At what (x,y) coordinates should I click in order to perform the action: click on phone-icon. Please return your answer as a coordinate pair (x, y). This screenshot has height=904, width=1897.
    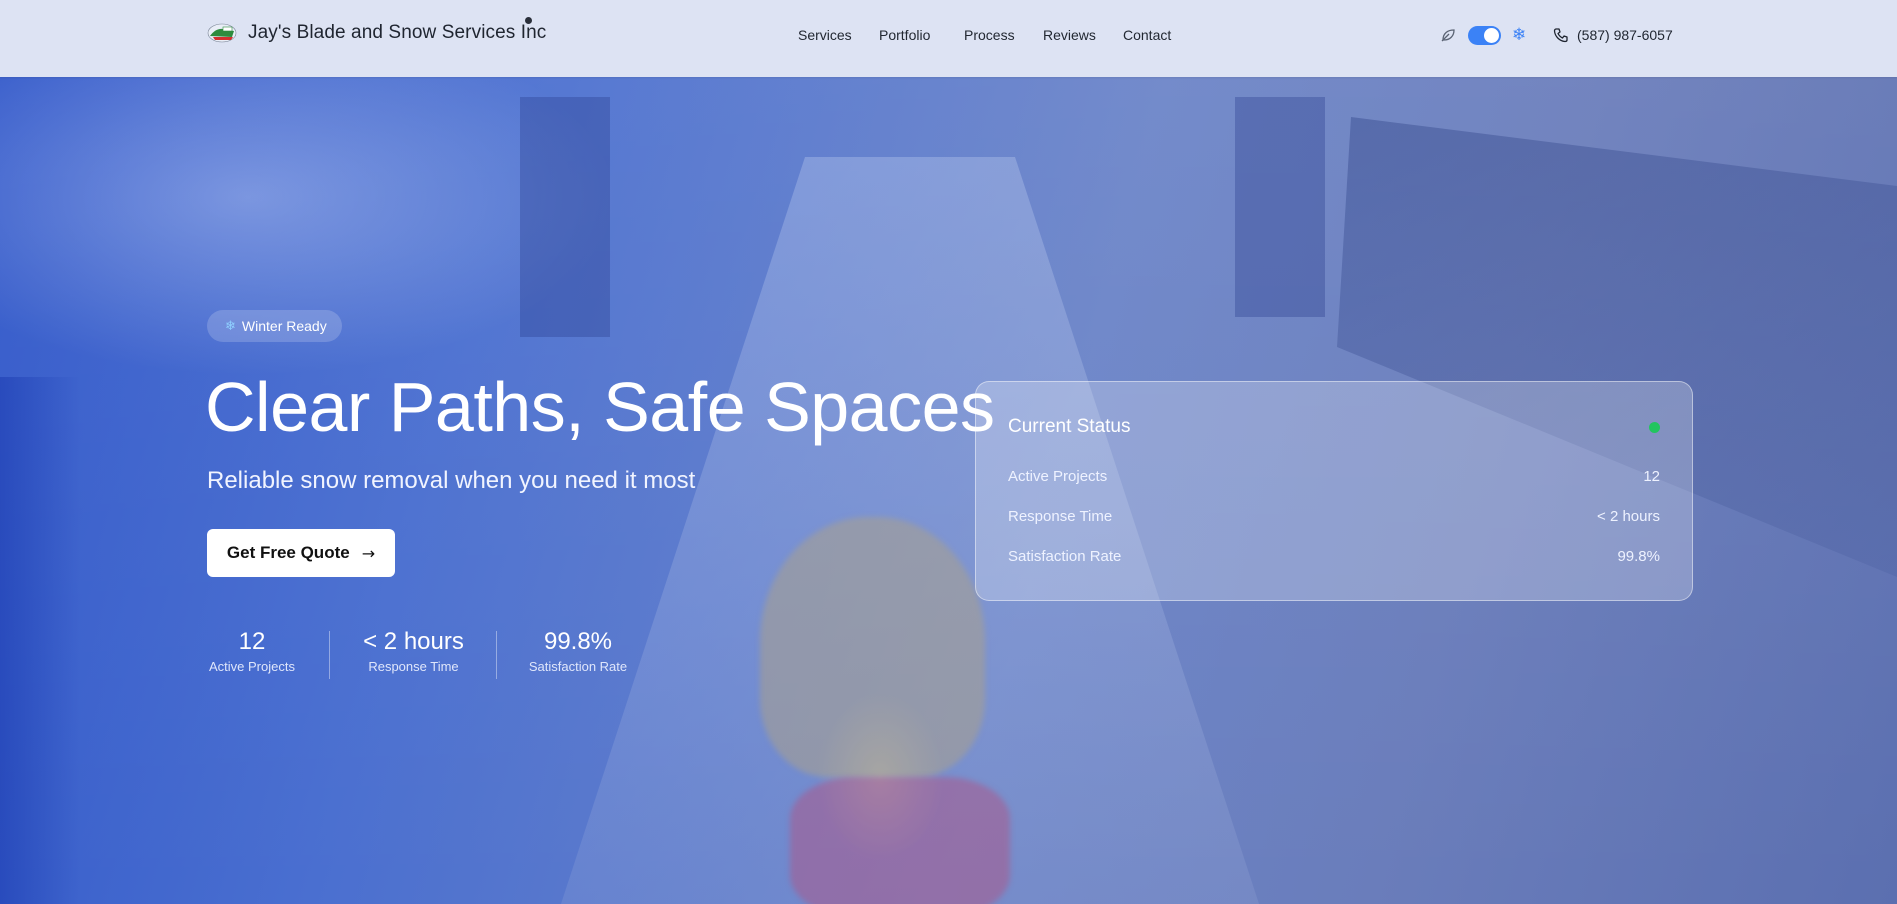
    Looking at the image, I should click on (1560, 35).